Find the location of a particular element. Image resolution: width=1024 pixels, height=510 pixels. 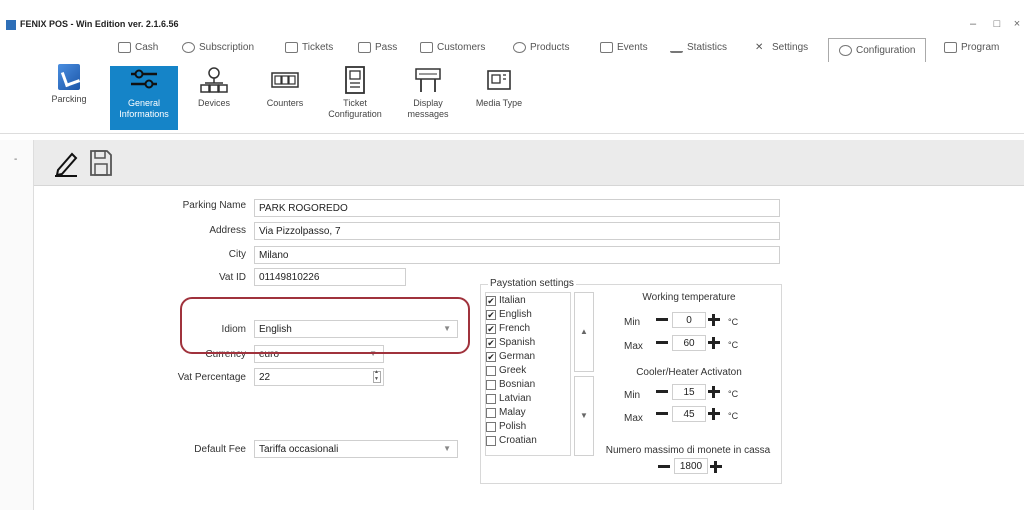

list-item: Latvian is located at coordinates (508, 398).